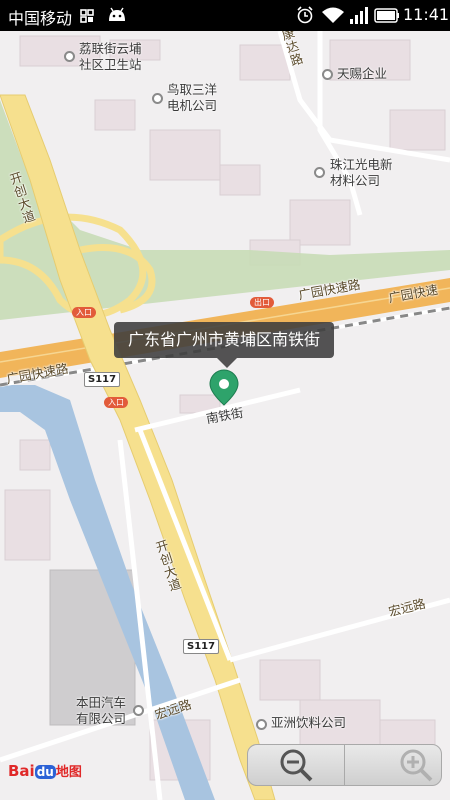 Image resolution: width=450 pixels, height=800 pixels. I want to click on alarm-icon, so click(305, 15).